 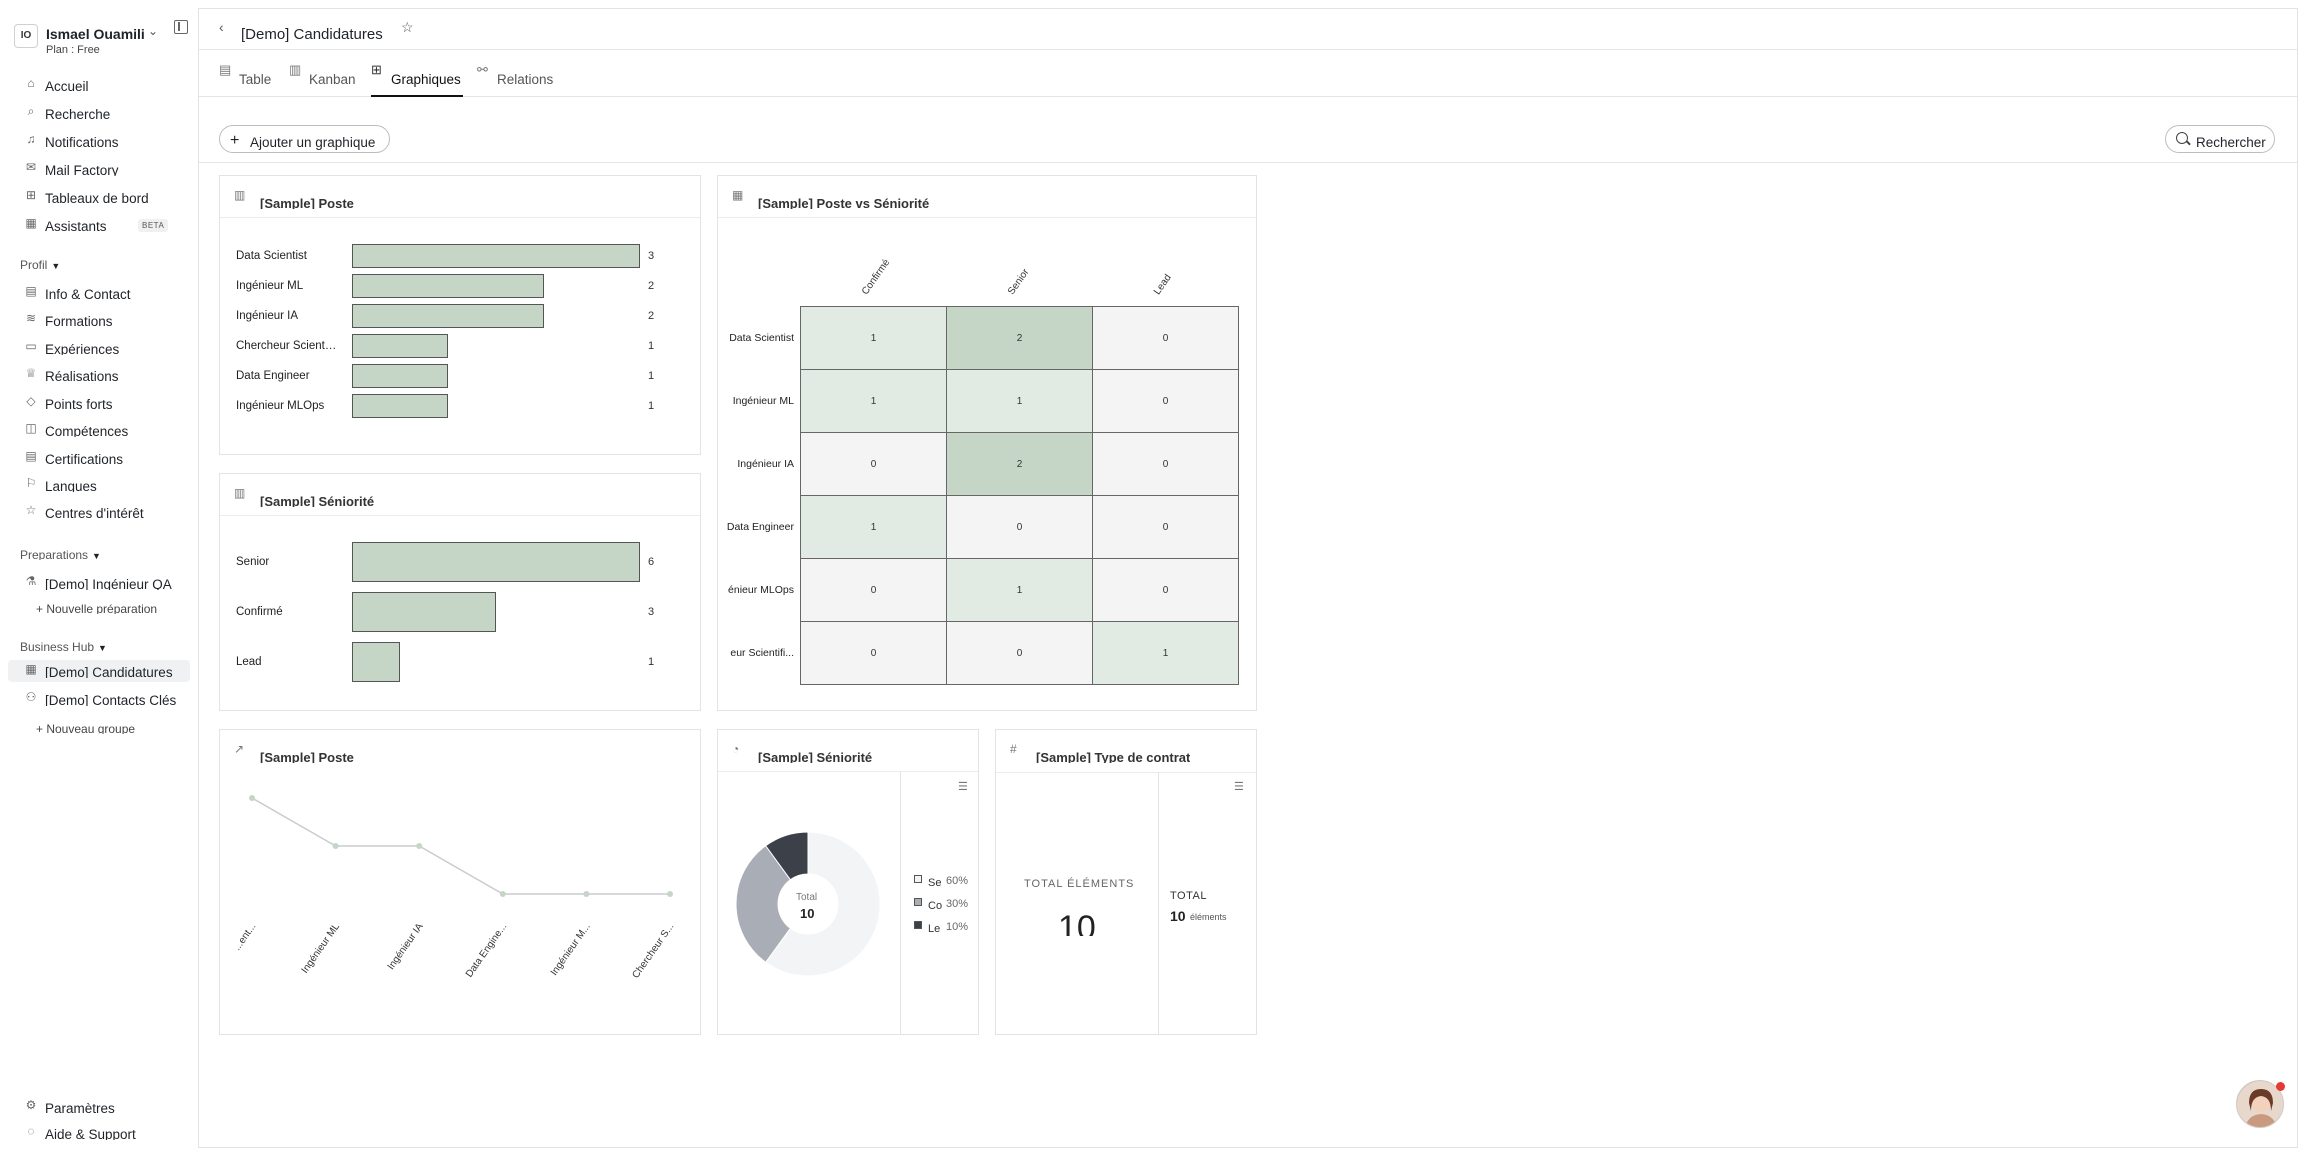 What do you see at coordinates (63, 646) in the screenshot?
I see `section-business-hub: Business Hub ▼` at bounding box center [63, 646].